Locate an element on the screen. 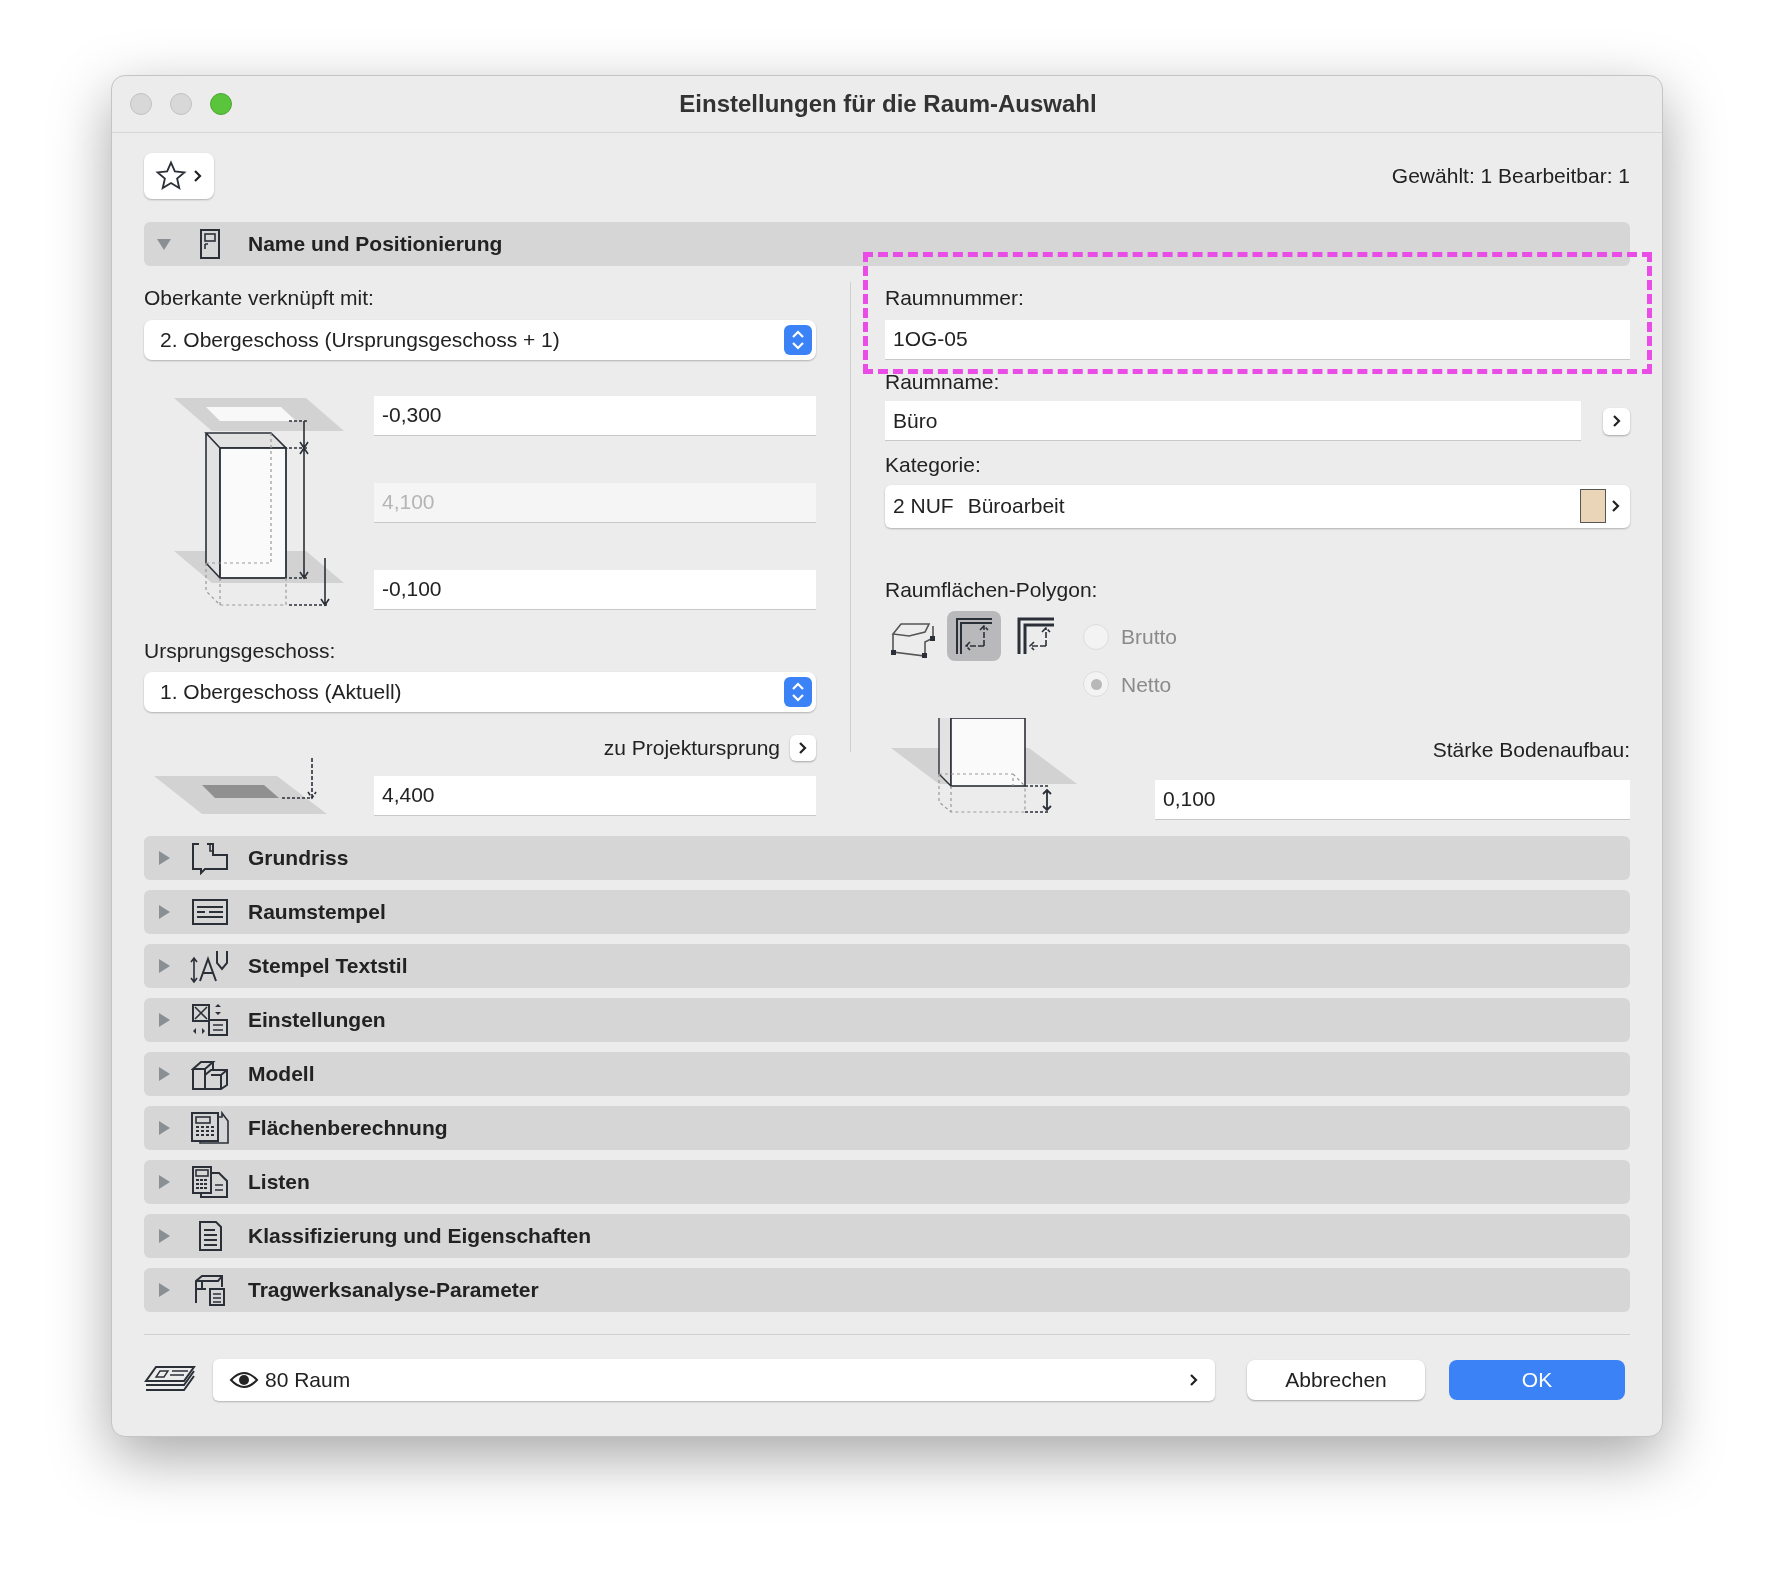 This screenshot has width=1774, height=1586. dropdown-select: 1. Obergeschoss (Aktuell) is located at coordinates (480, 692).